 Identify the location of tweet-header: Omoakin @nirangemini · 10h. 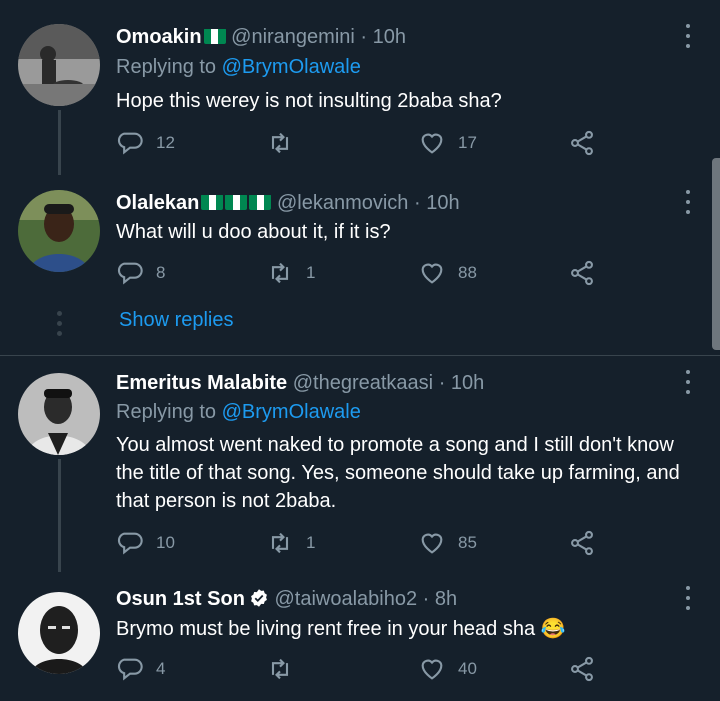
(261, 37).